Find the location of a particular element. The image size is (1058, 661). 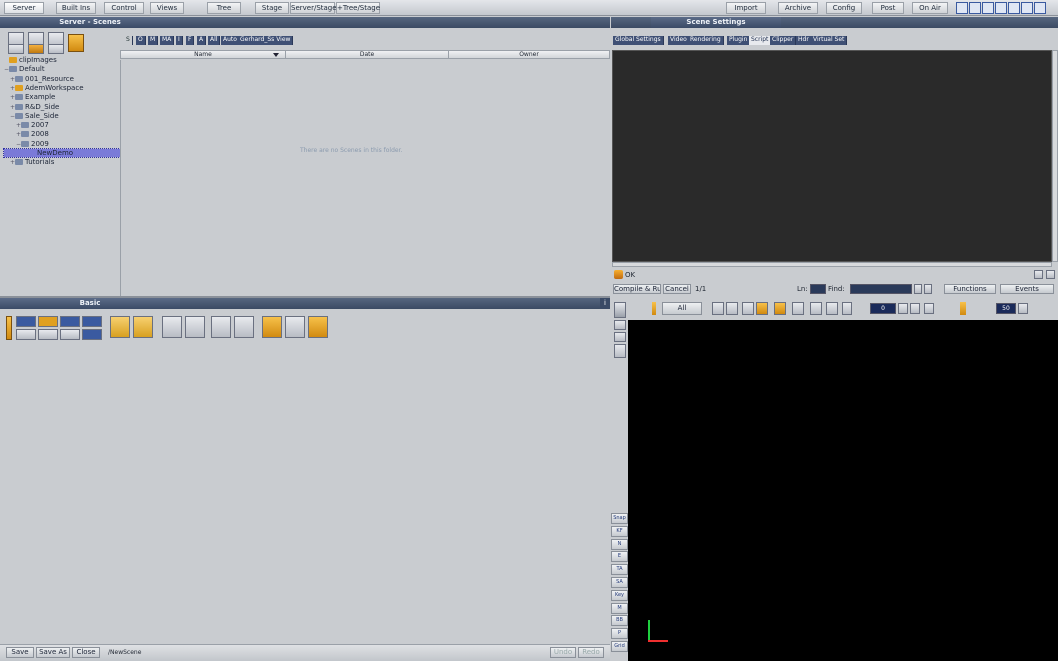

list-right-icon is located at coordinates (244, 327).